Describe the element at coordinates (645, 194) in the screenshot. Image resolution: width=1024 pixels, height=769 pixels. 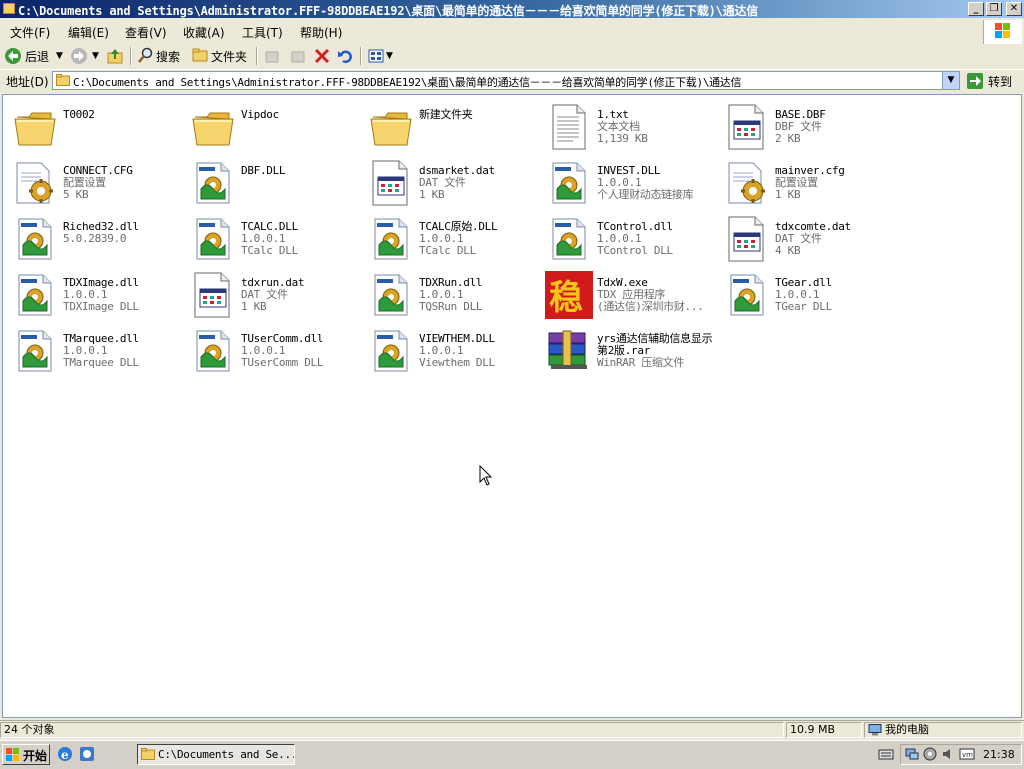
I see `file-detail: 个人理财动态链接库` at that location.